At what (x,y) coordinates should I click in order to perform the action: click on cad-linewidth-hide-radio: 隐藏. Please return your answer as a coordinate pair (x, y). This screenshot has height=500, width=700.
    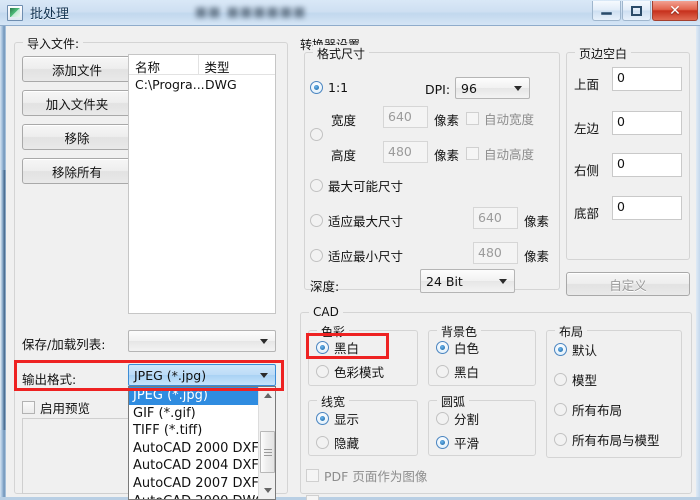
    Looking at the image, I should click on (337, 442).